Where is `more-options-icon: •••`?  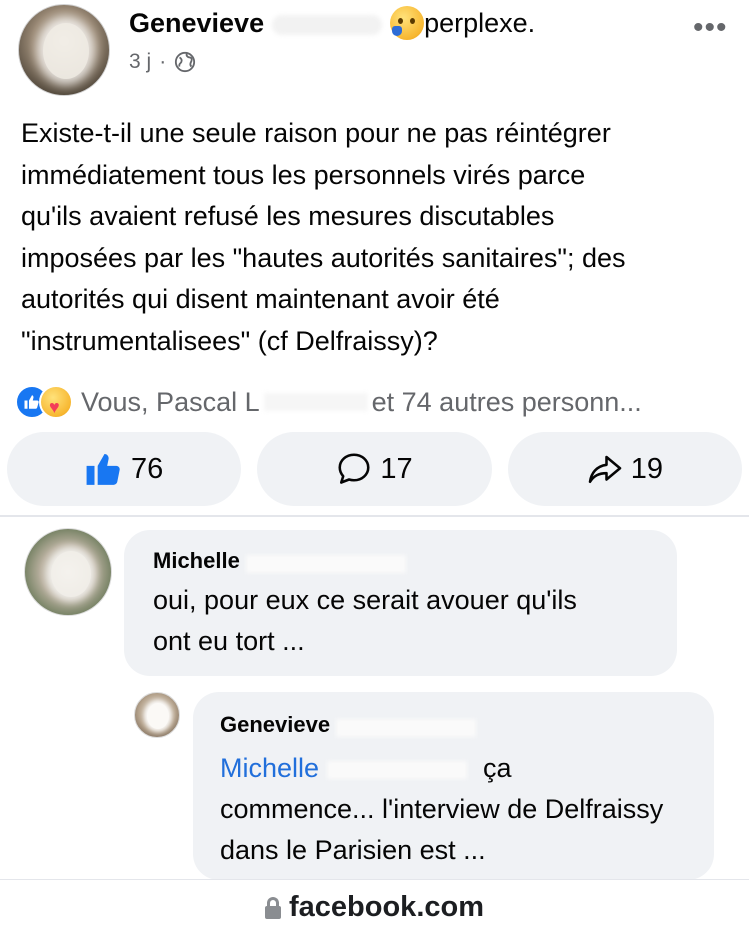
more-options-icon: ••• is located at coordinates (710, 28).